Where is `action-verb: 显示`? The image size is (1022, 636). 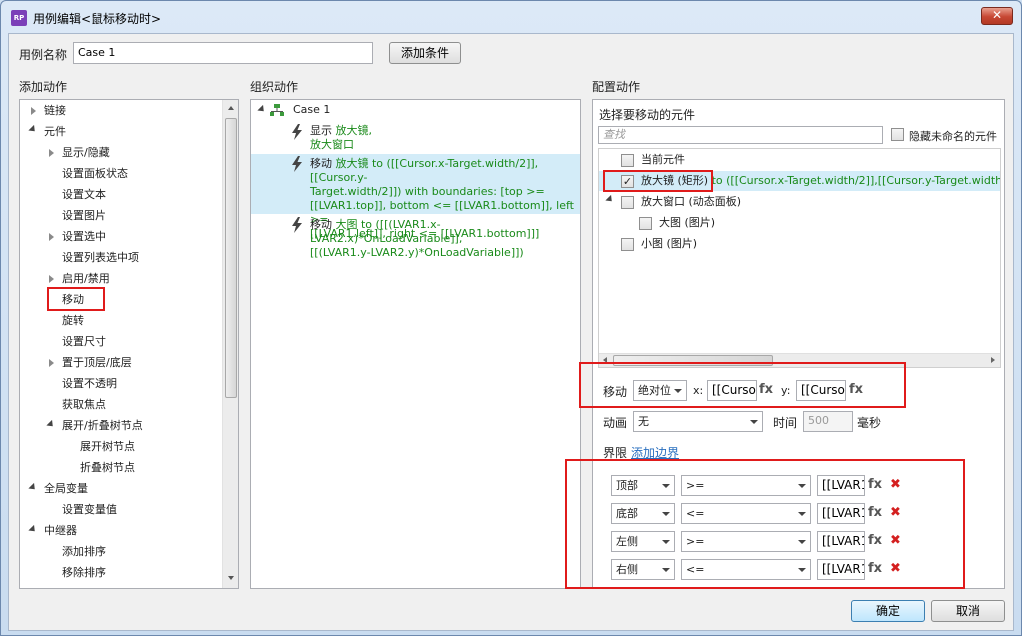 action-verb: 显示 is located at coordinates (321, 130).